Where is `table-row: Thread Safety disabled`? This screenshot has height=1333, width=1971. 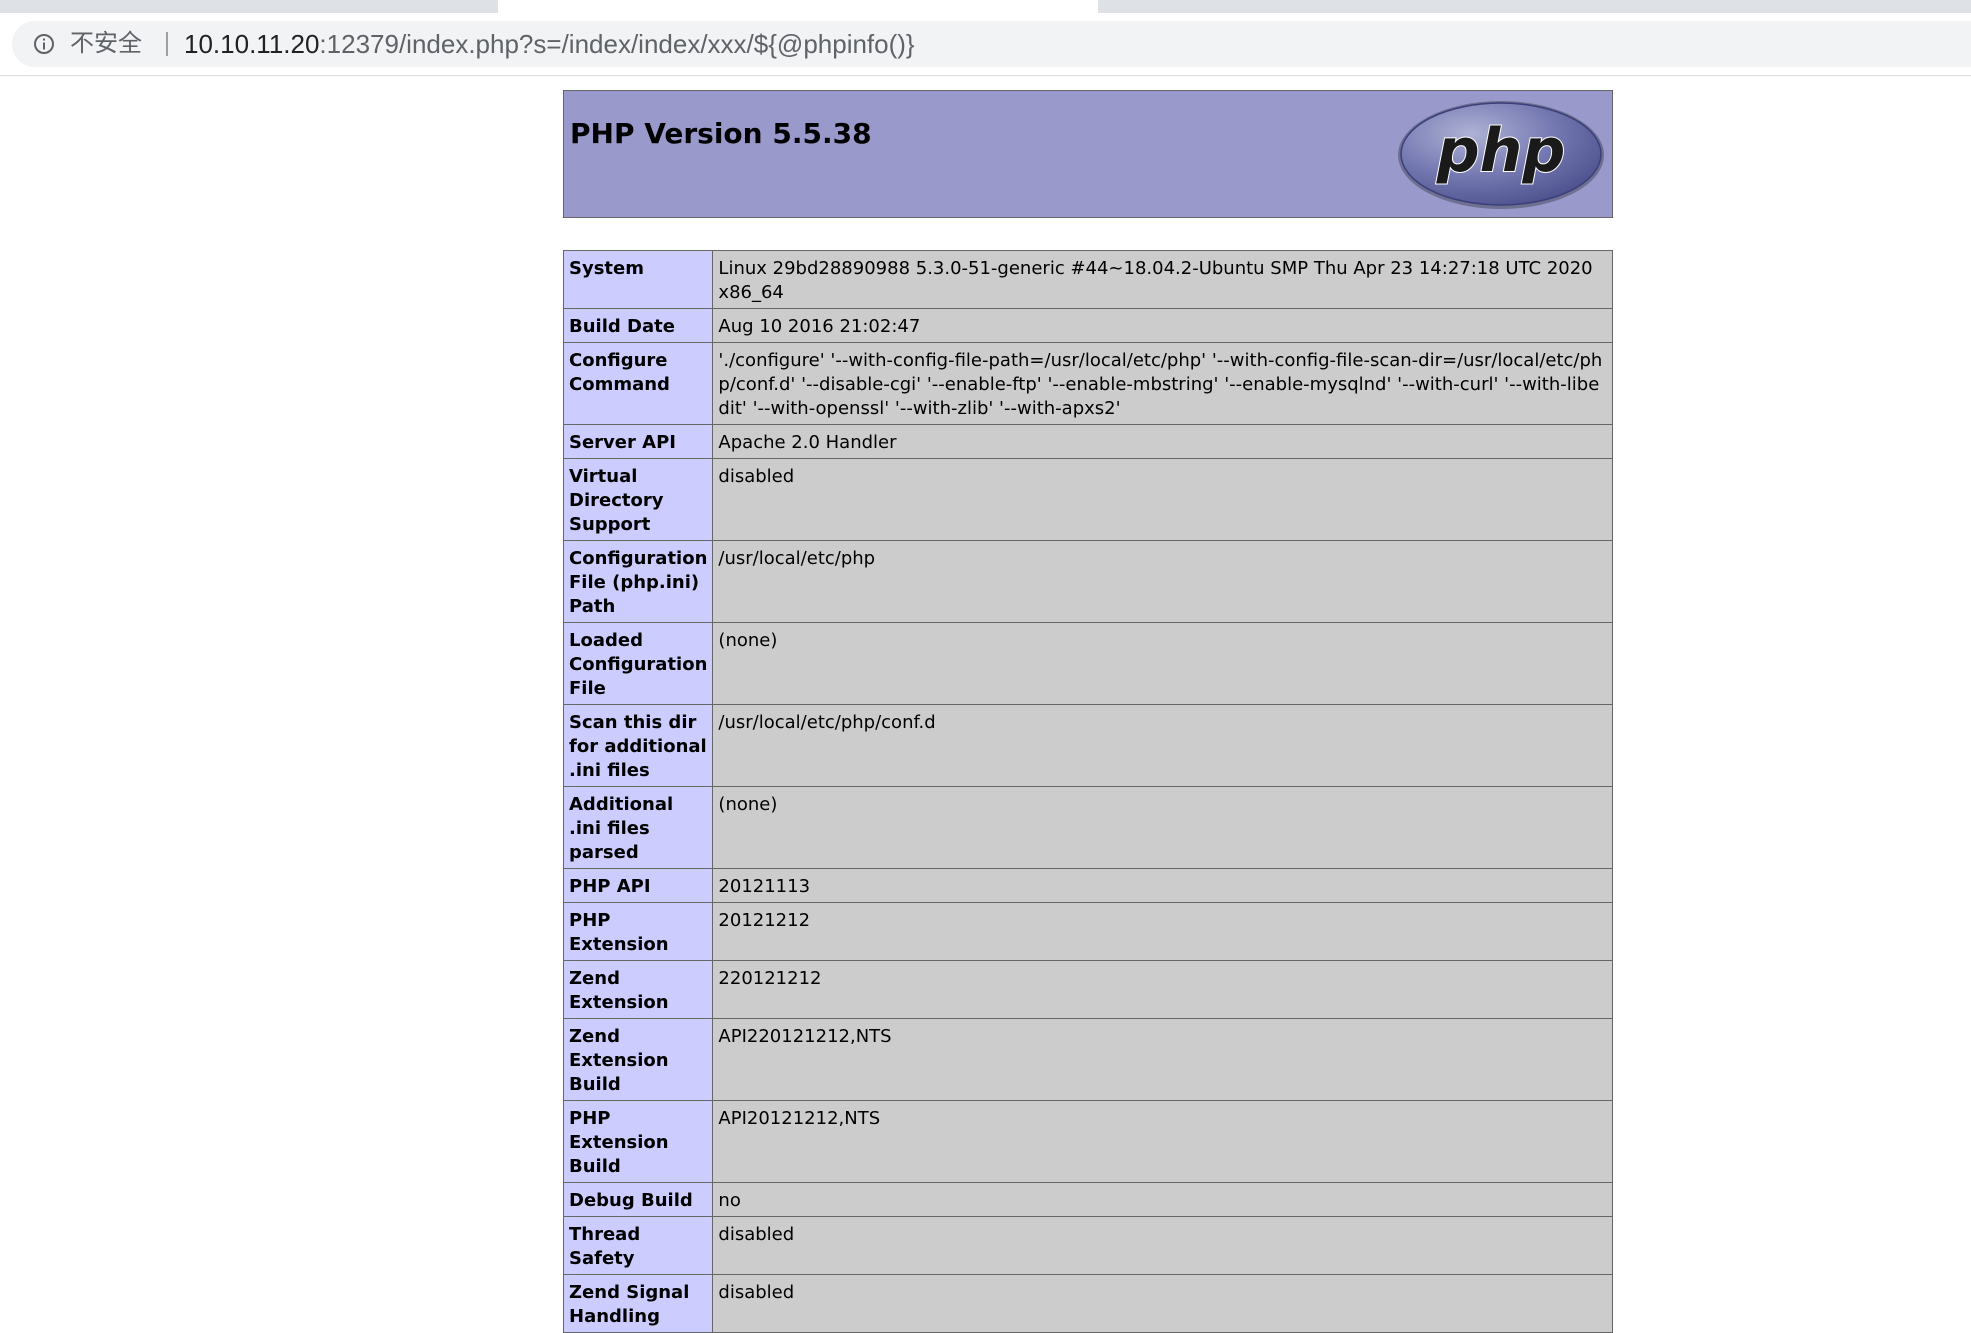 table-row: Thread Safety disabled is located at coordinates (1087, 1245).